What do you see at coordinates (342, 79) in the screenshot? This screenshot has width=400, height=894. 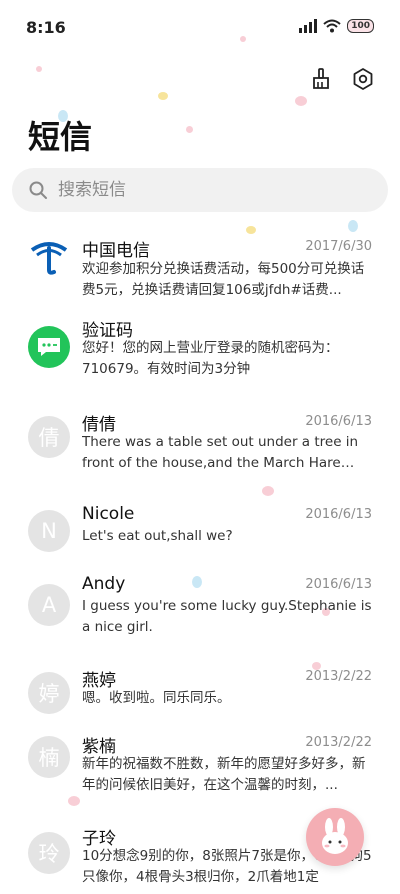 I see `top-actions` at bounding box center [342, 79].